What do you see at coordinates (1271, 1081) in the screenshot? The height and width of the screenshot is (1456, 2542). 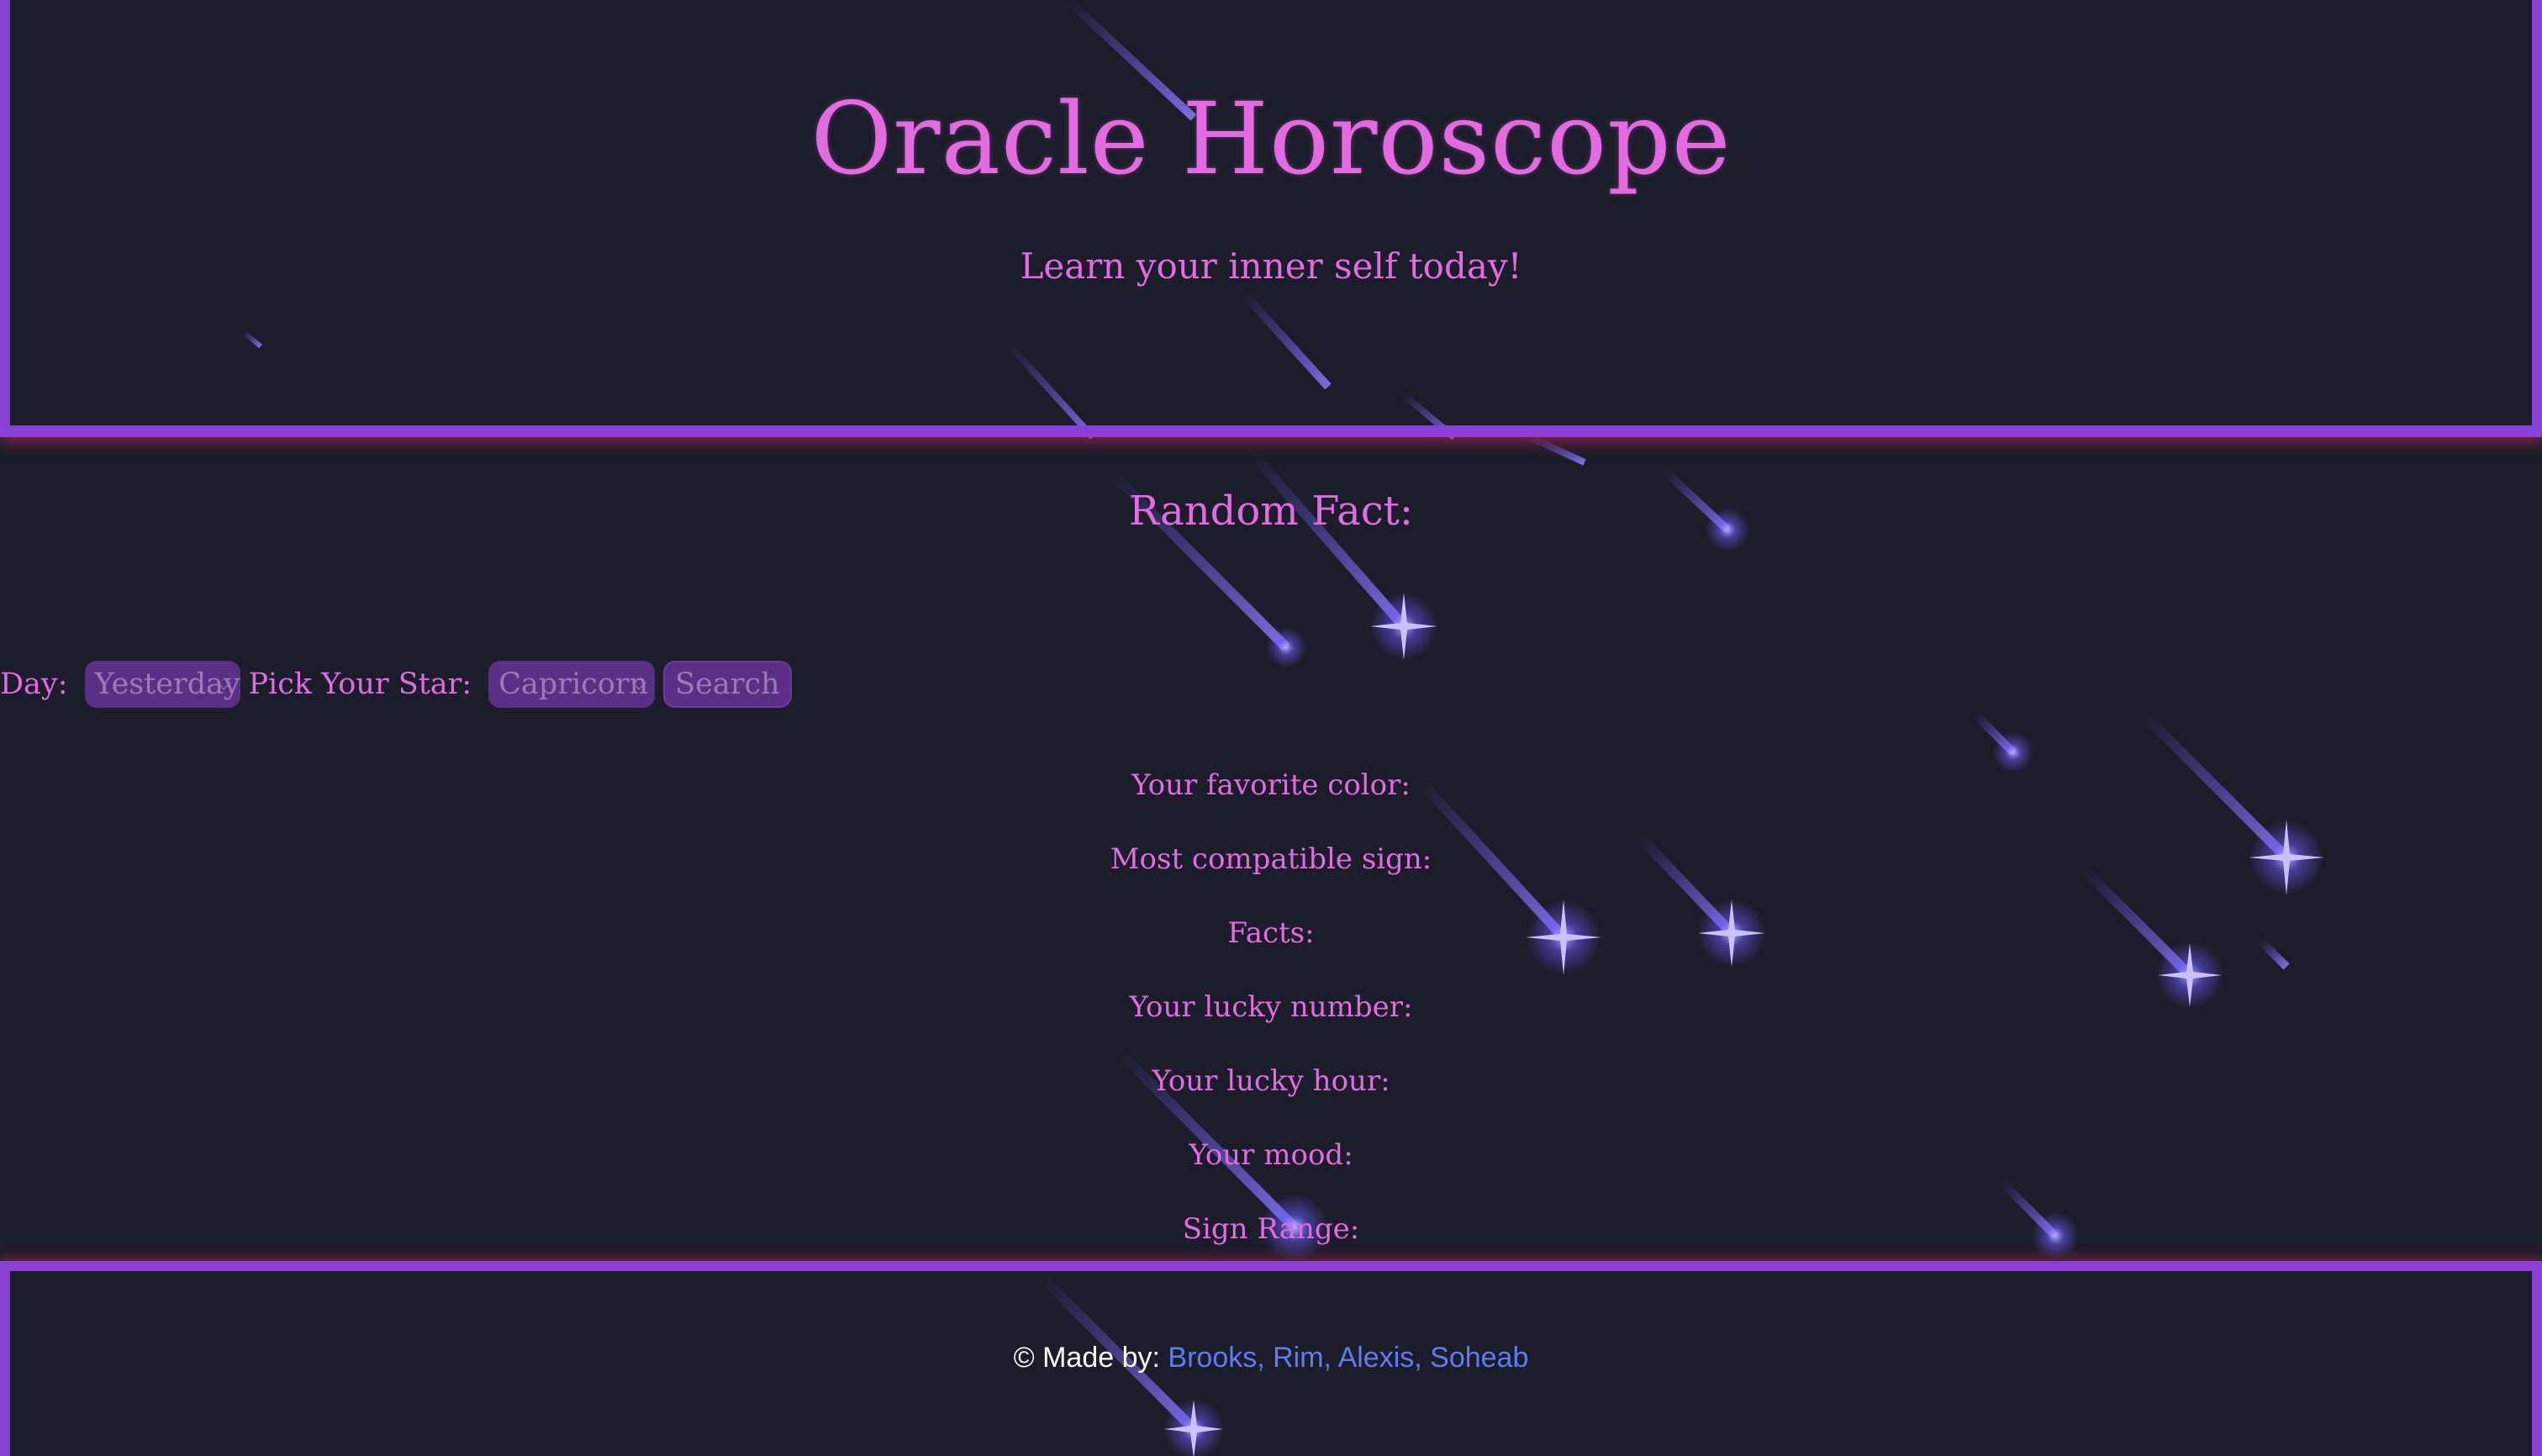 I see `lucky-hour-label: Your lucky hour:` at bounding box center [1271, 1081].